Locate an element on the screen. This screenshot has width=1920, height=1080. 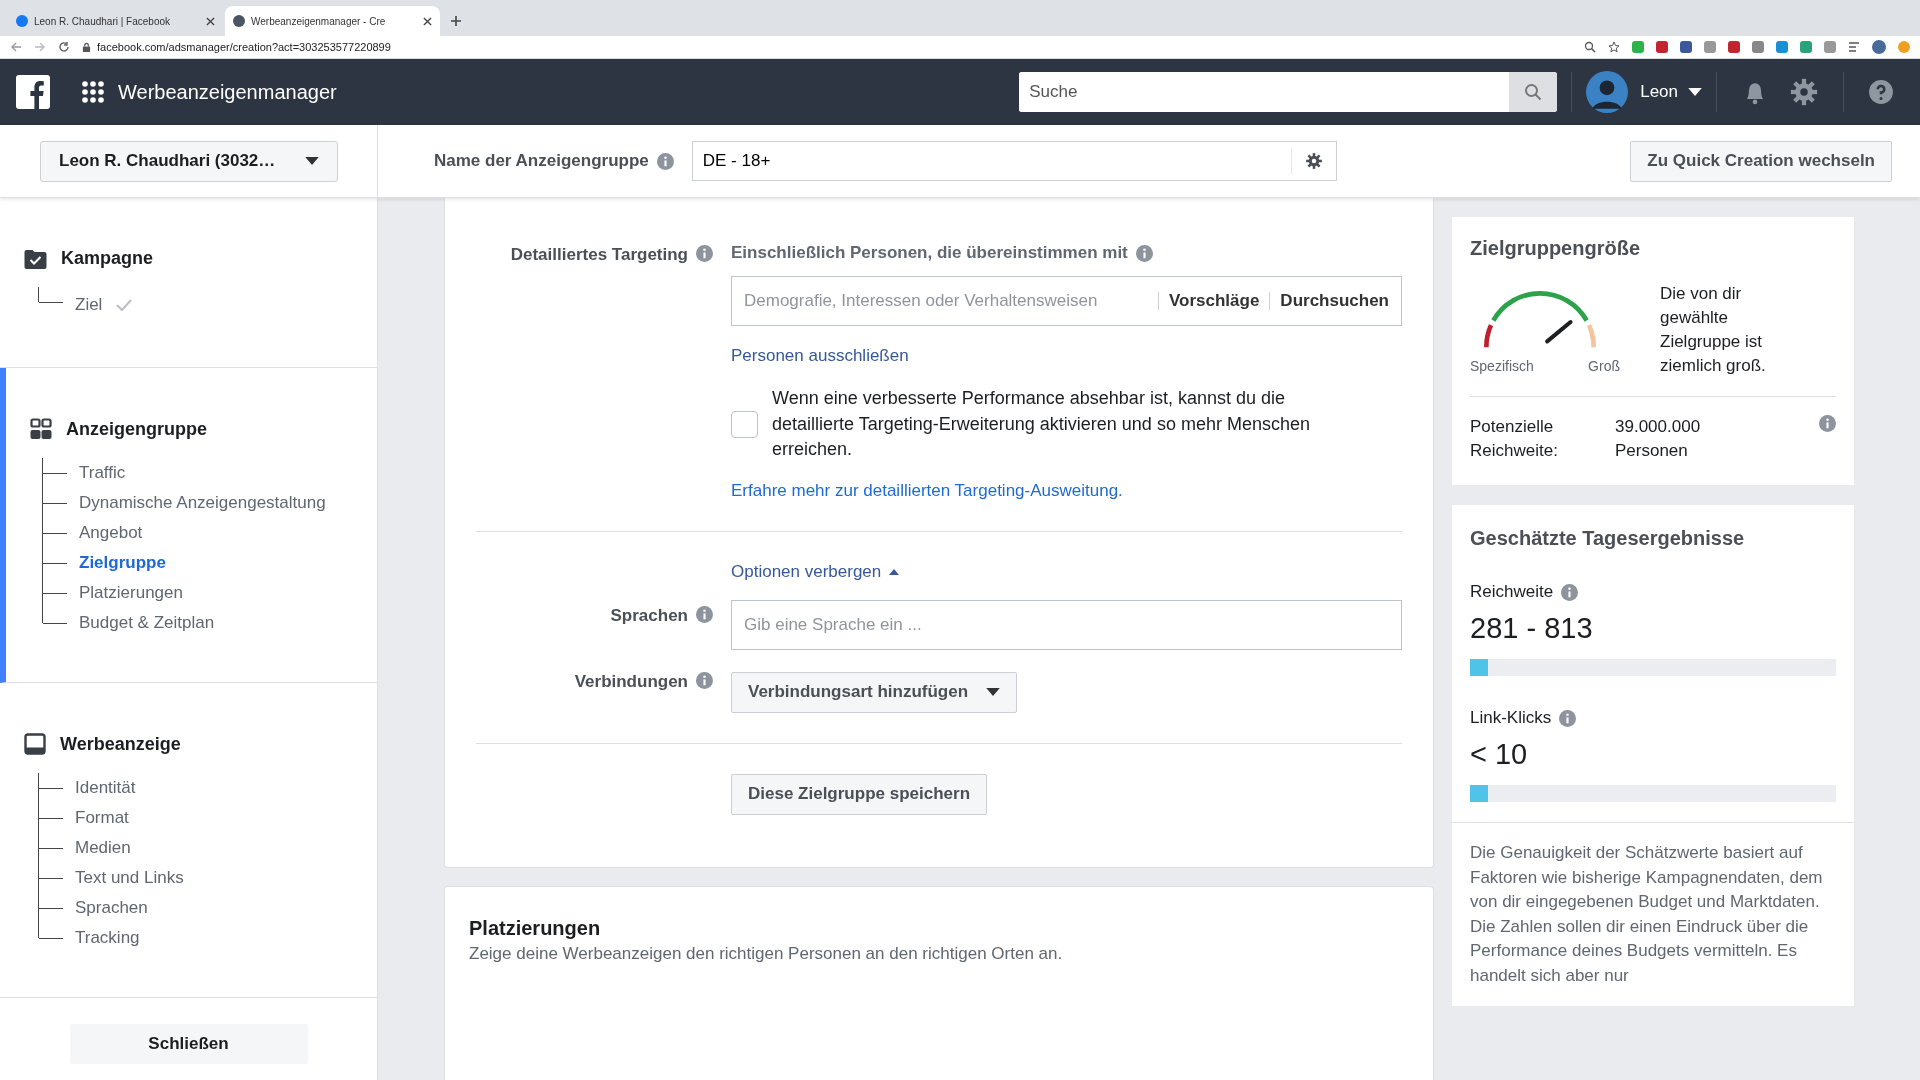
folder-check-icon is located at coordinates (35, 258).